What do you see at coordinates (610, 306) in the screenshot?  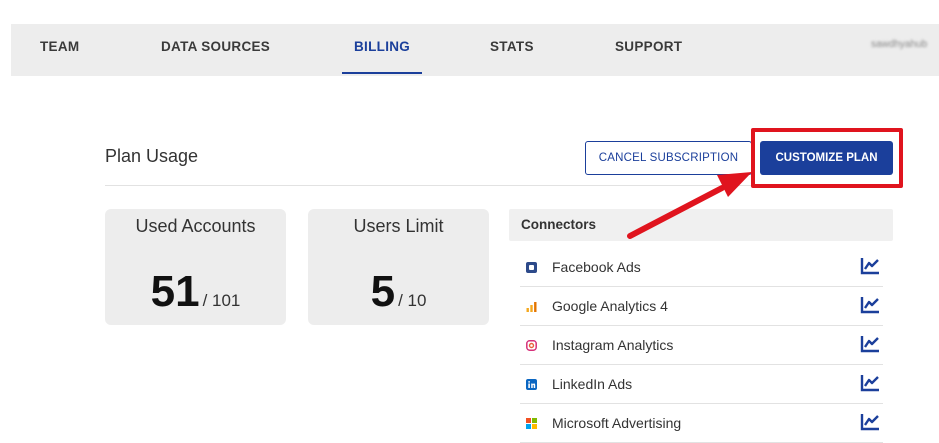 I see `connector-name: Google Analytics 4` at bounding box center [610, 306].